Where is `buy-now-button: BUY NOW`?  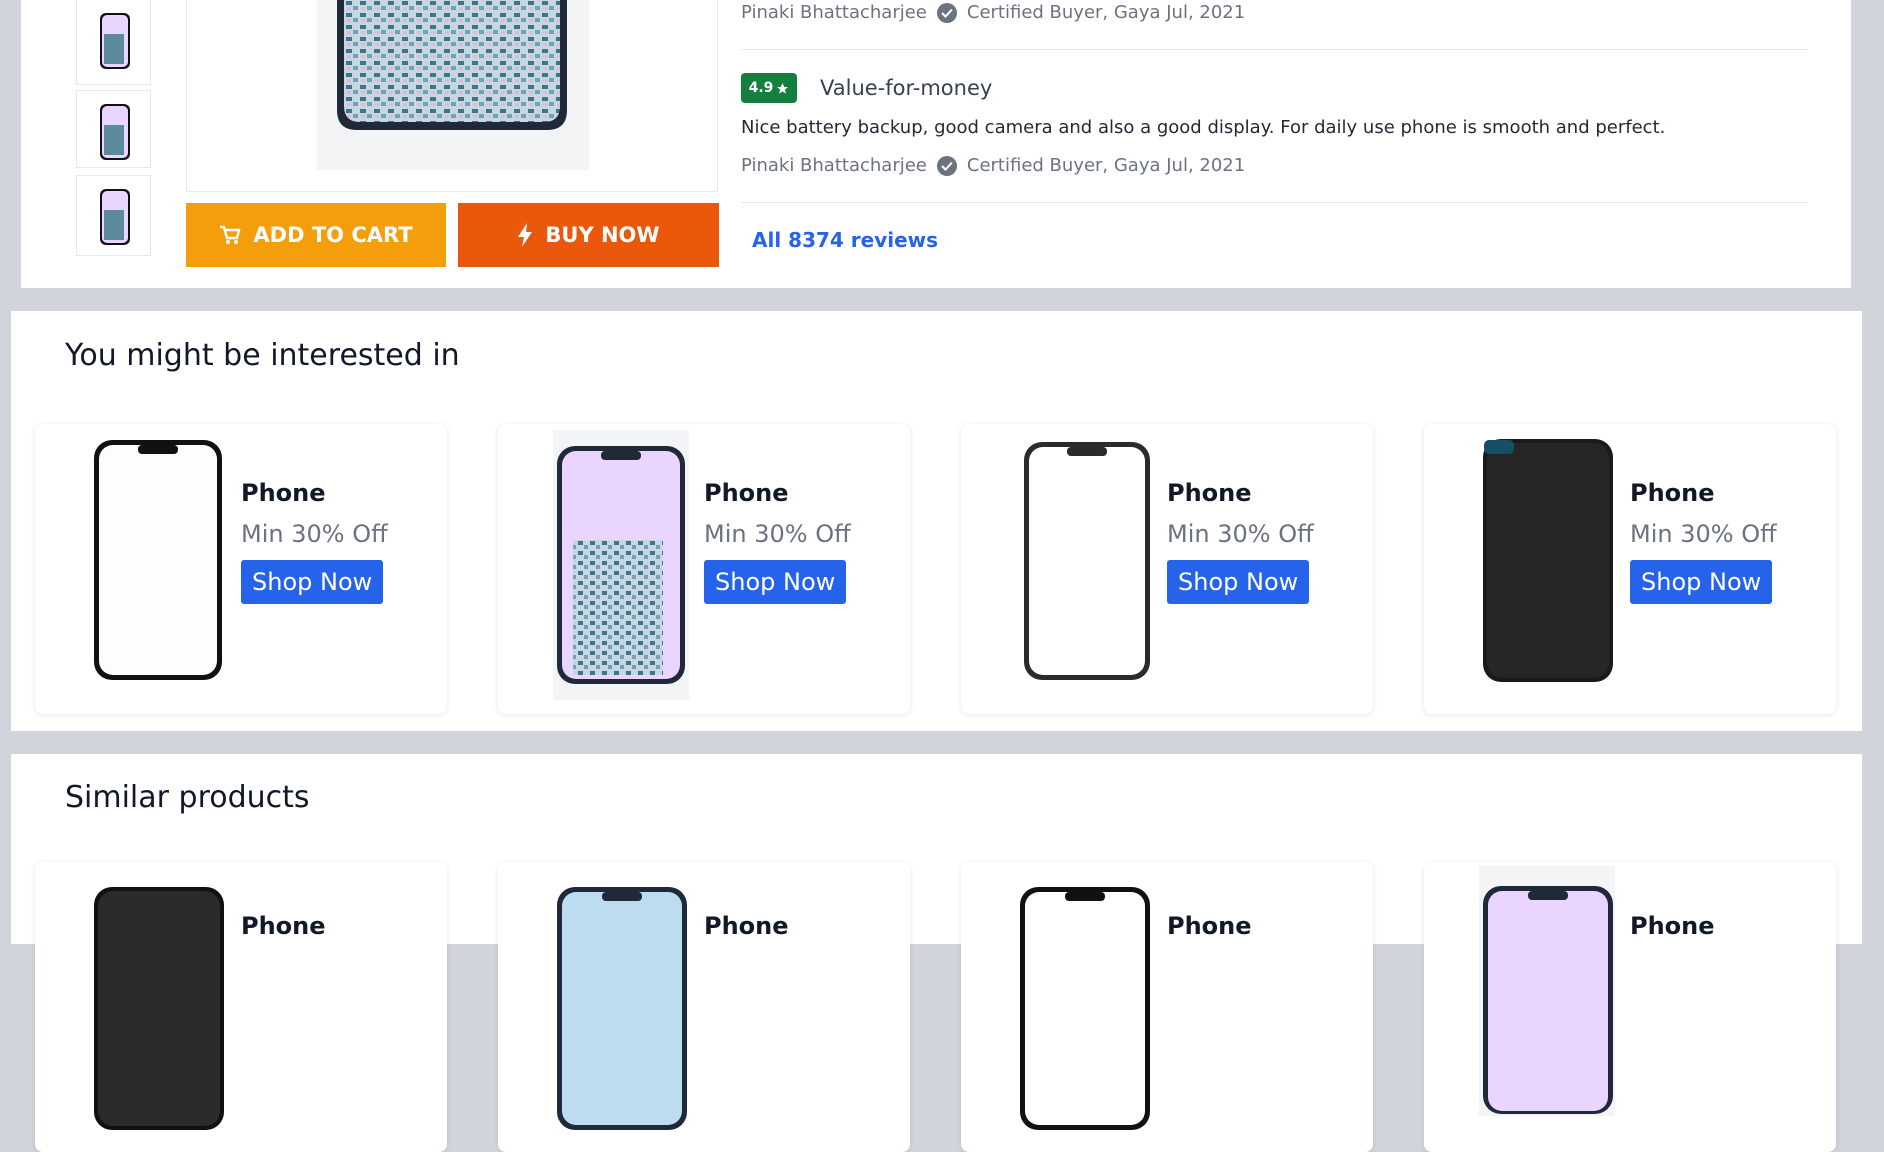
buy-now-button: BUY NOW is located at coordinates (588, 235).